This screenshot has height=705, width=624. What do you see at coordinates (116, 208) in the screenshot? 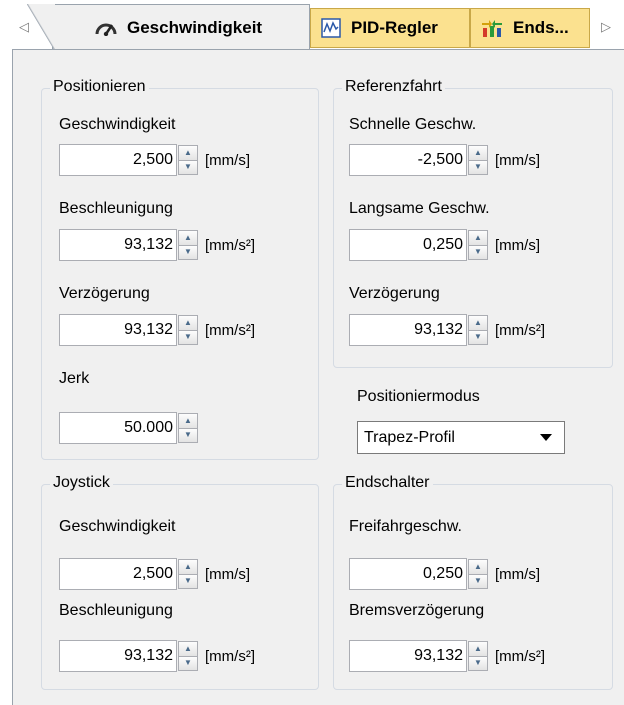
I see `label-pos-beschleunigung: Beschleunigung` at bounding box center [116, 208].